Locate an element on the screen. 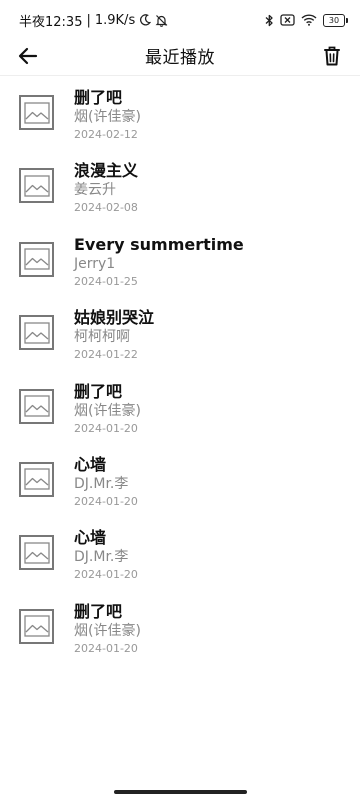 The height and width of the screenshot is (800, 360). song-info: 姑娘别哭泣 柯柯柯啊 2024-01-22 is located at coordinates (209, 335).